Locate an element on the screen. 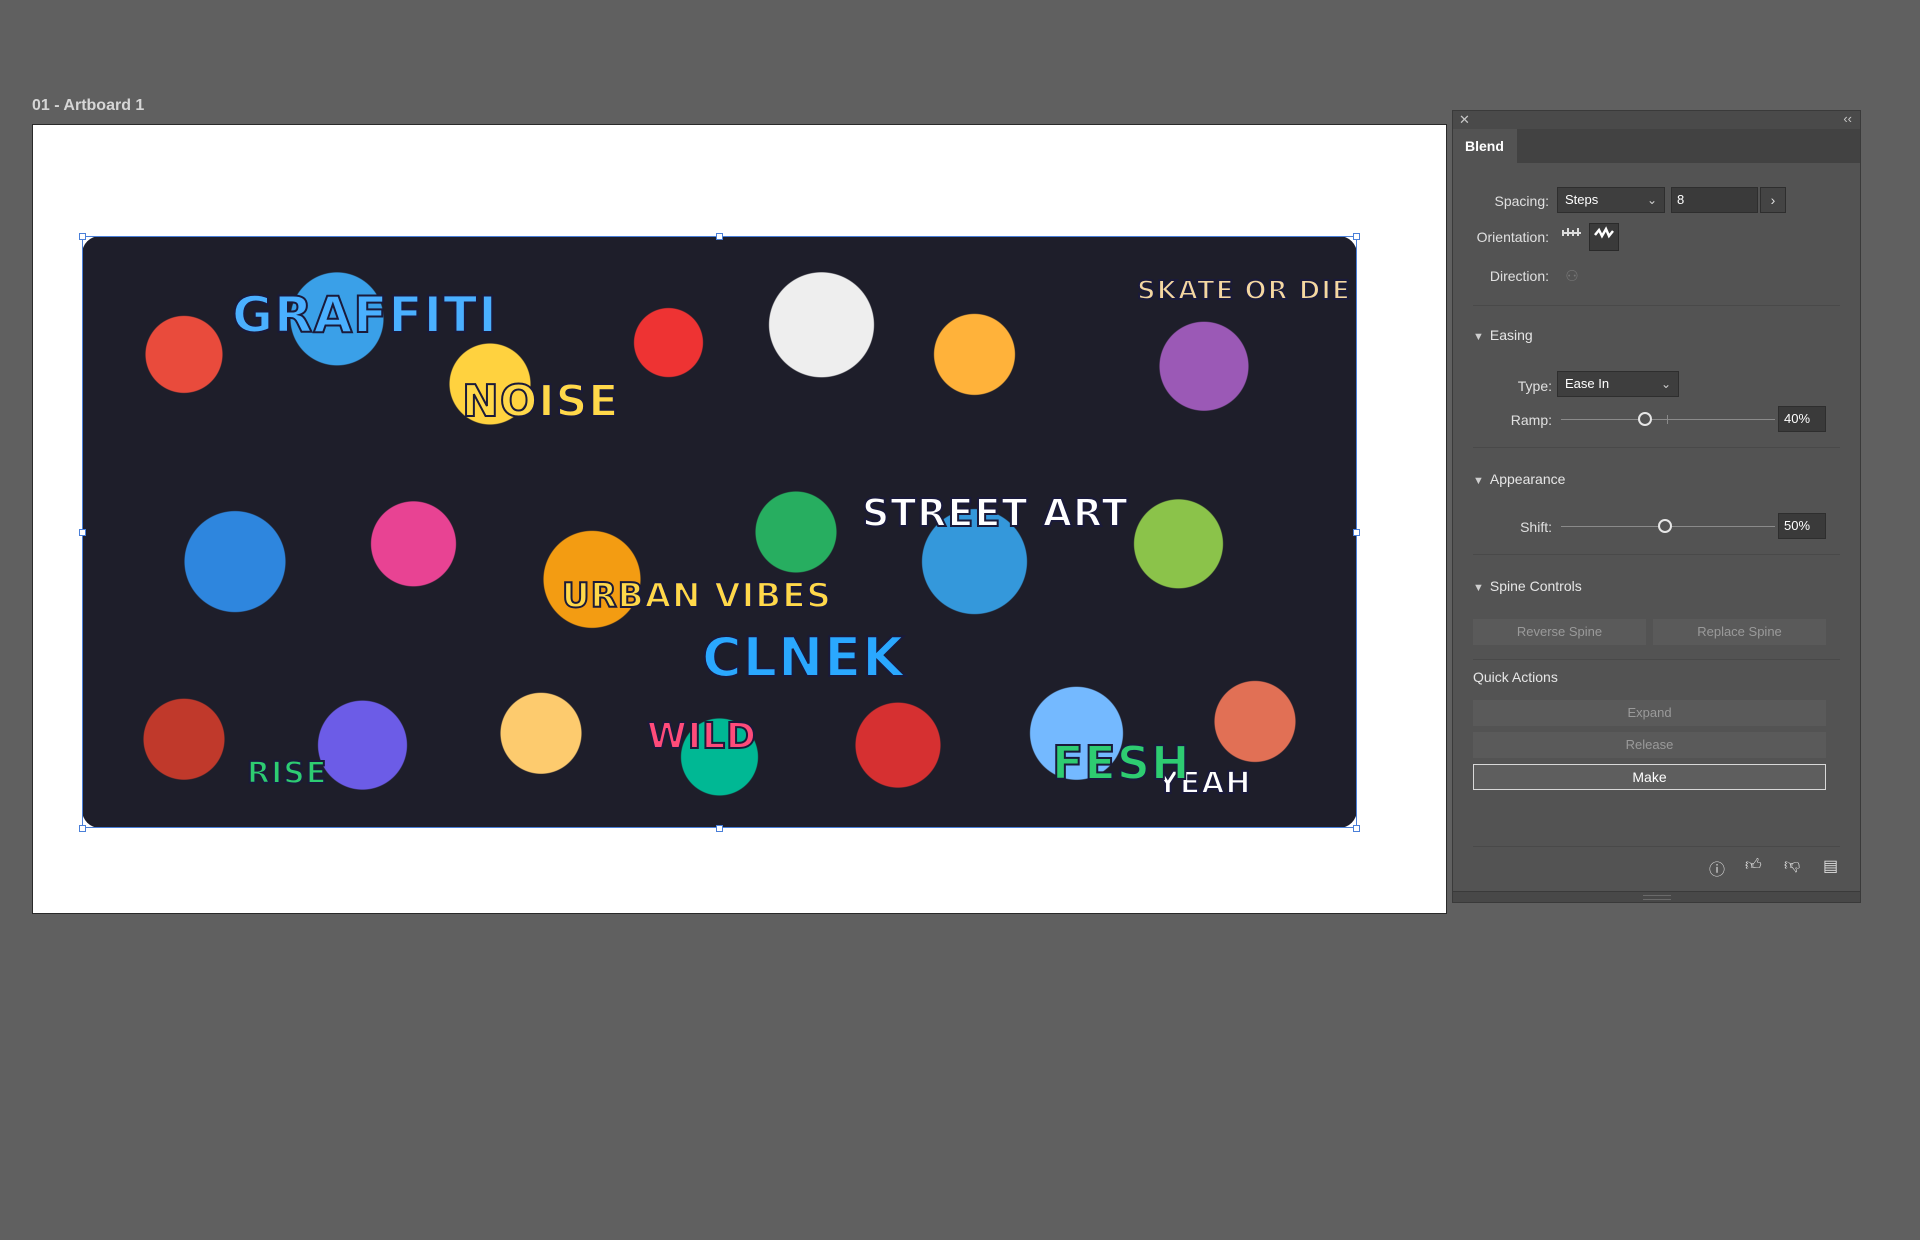  chevron-right-icon: › is located at coordinates (1773, 200).